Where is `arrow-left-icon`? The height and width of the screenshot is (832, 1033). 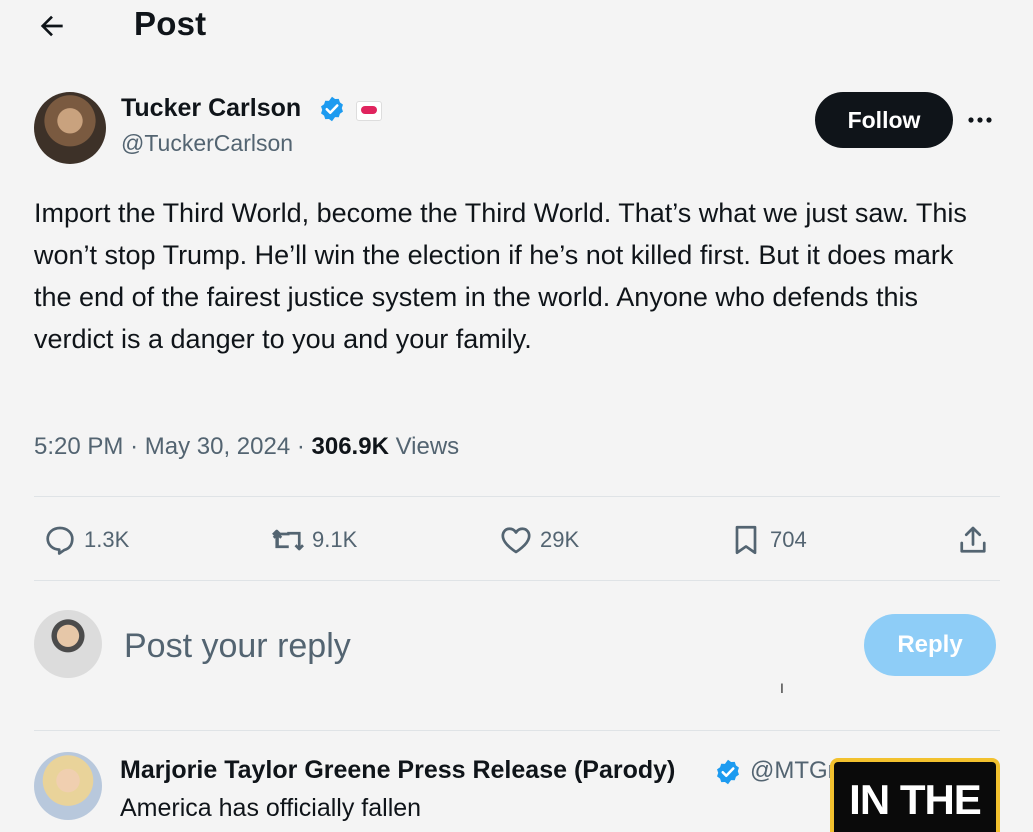 arrow-left-icon is located at coordinates (52, 26).